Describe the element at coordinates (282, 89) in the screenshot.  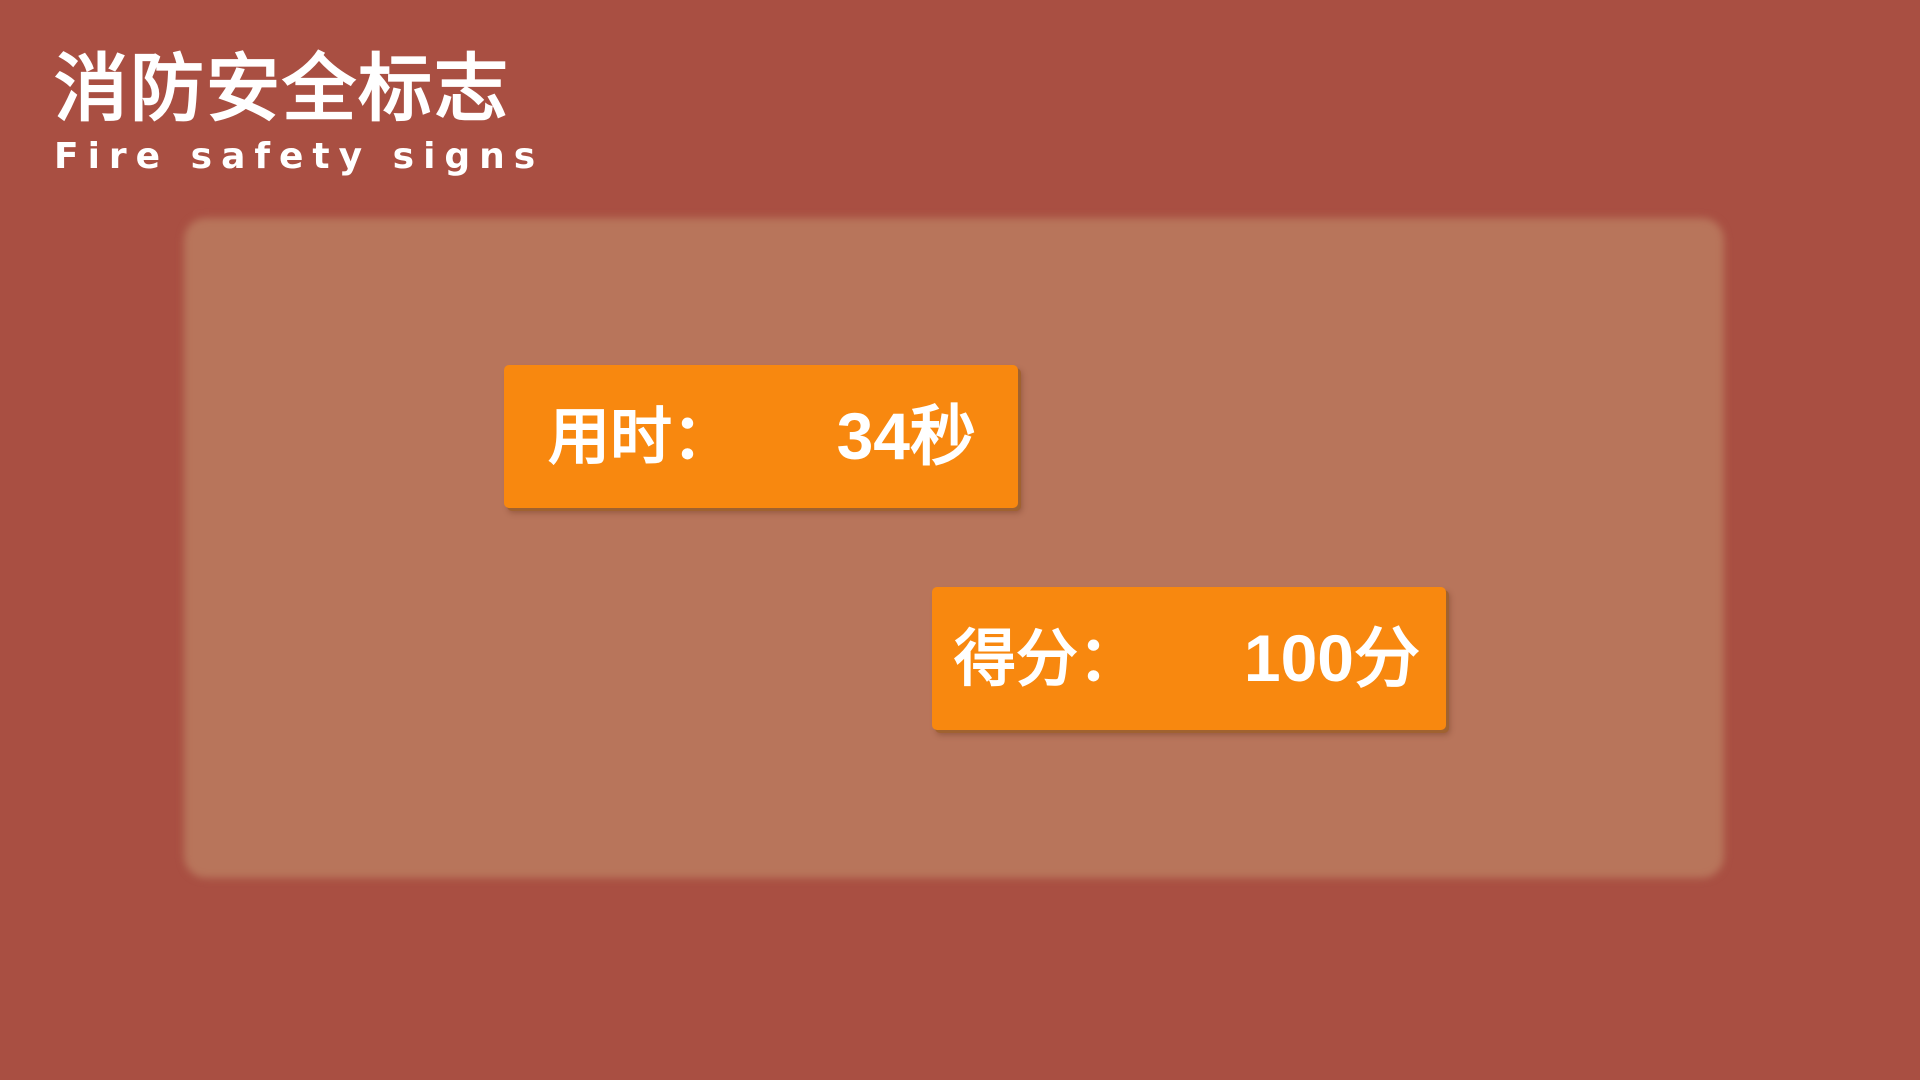
I see `page-title: 消防安全标志` at that location.